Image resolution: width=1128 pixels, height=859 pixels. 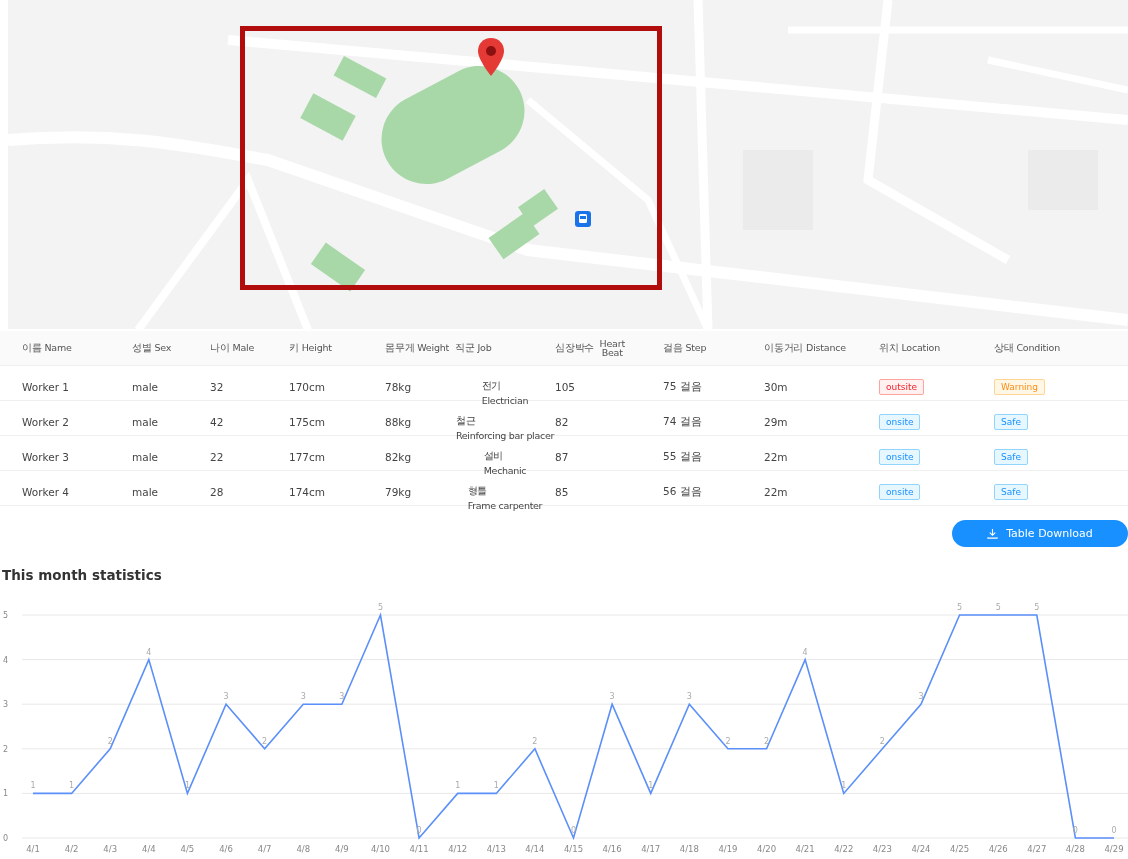 What do you see at coordinates (33, 849) in the screenshot?
I see `axis-label: 4/1` at bounding box center [33, 849].